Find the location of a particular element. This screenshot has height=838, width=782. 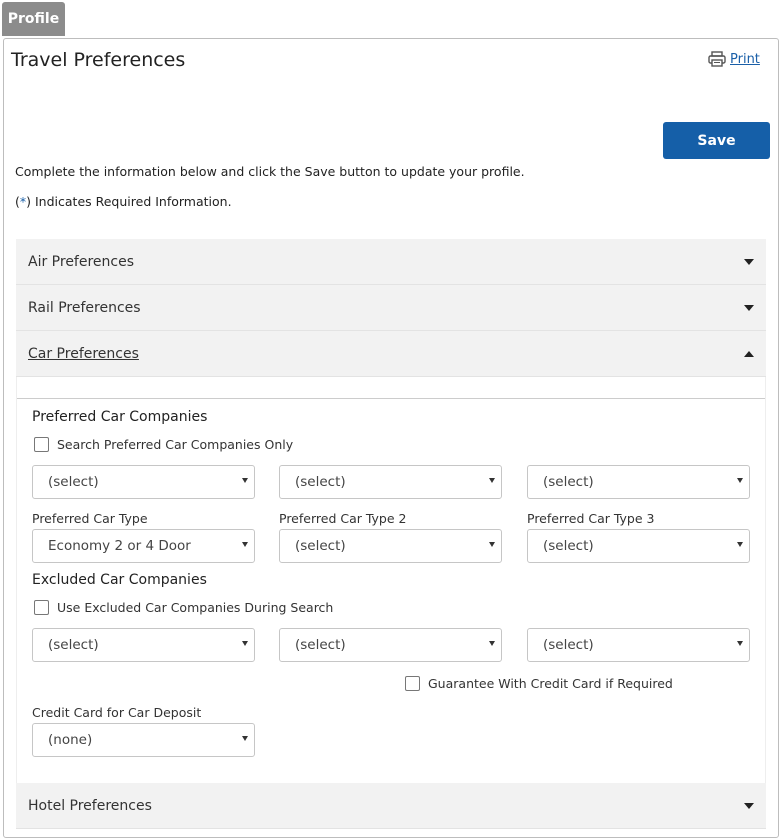

print-link: Print is located at coordinates (734, 59).